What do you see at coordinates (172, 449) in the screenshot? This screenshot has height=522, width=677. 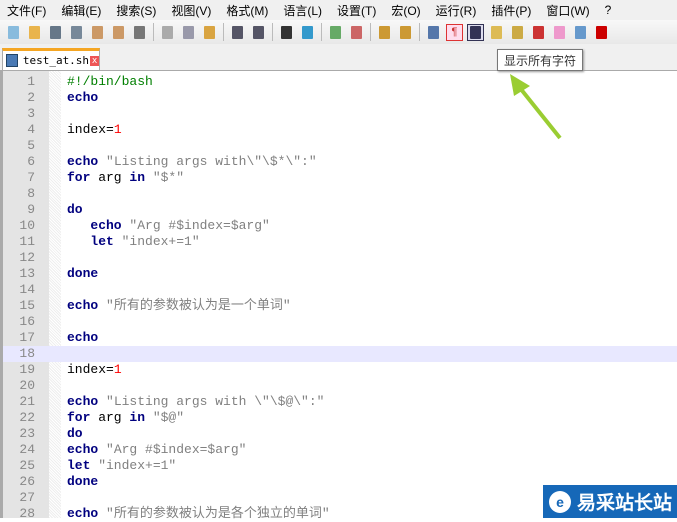 I see `code-token: "Arg #$index=$arg"` at bounding box center [172, 449].